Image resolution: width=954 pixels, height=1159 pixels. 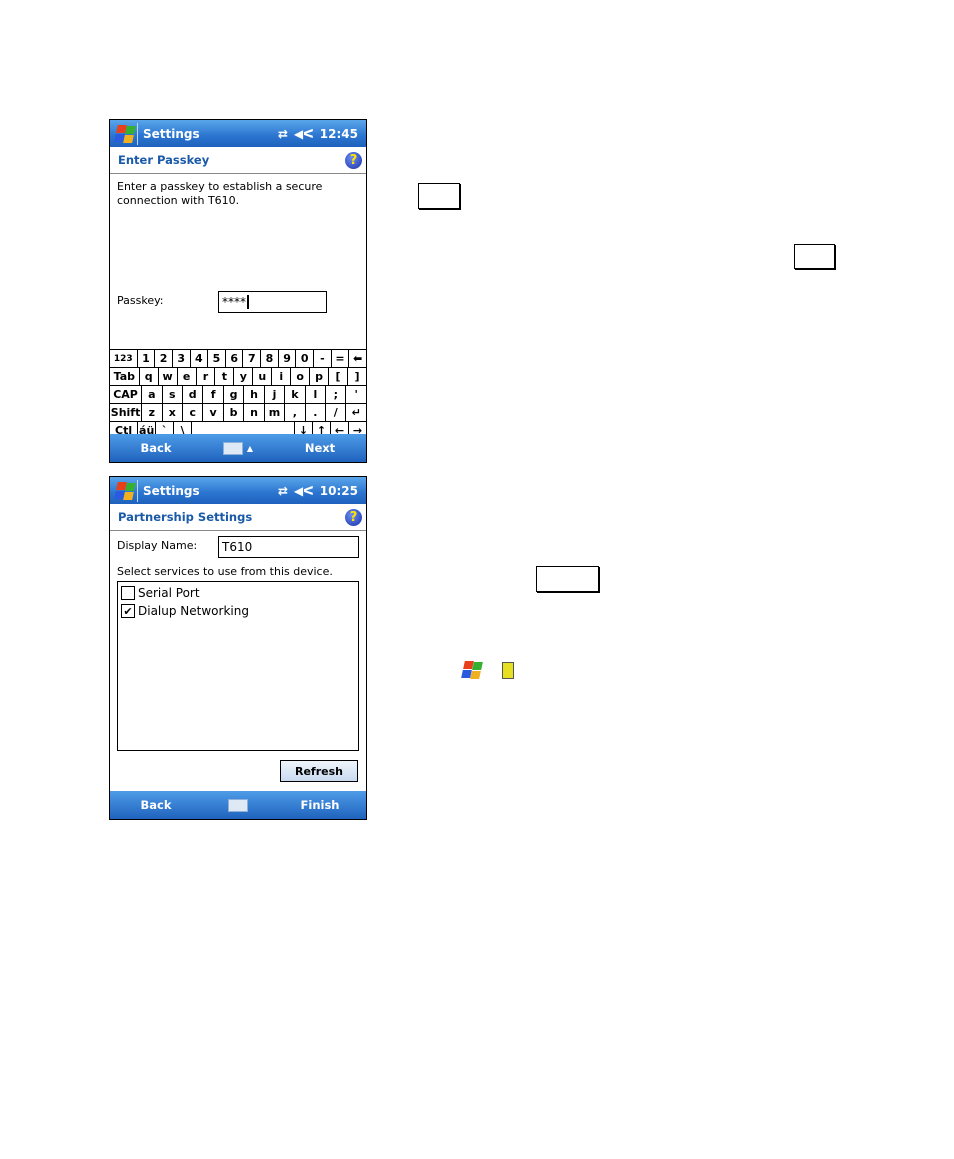 What do you see at coordinates (357, 376) in the screenshot?
I see `key: ]` at bounding box center [357, 376].